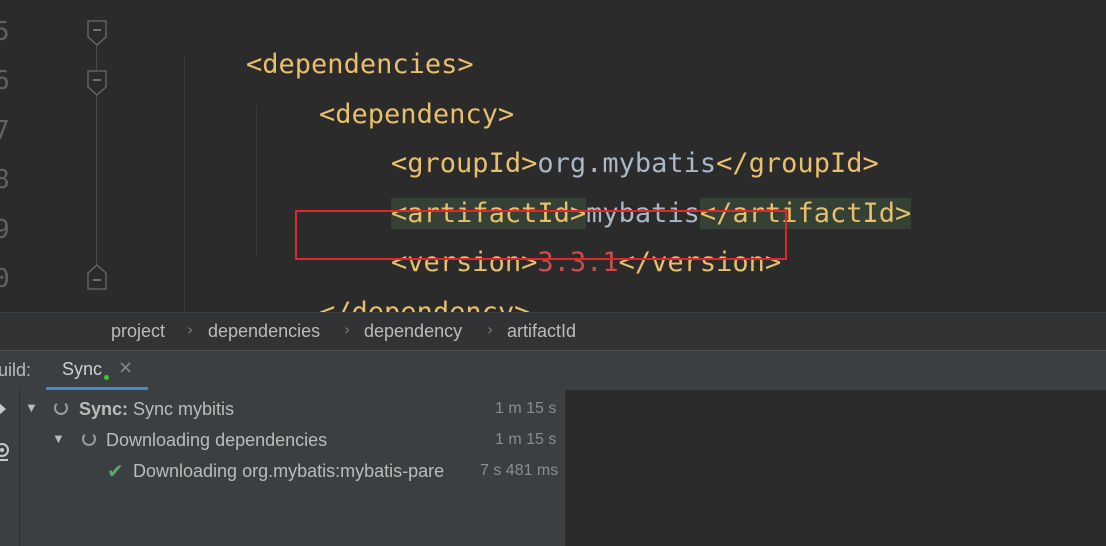  Describe the element at coordinates (125, 367) in the screenshot. I see `close-icon: ×` at that location.